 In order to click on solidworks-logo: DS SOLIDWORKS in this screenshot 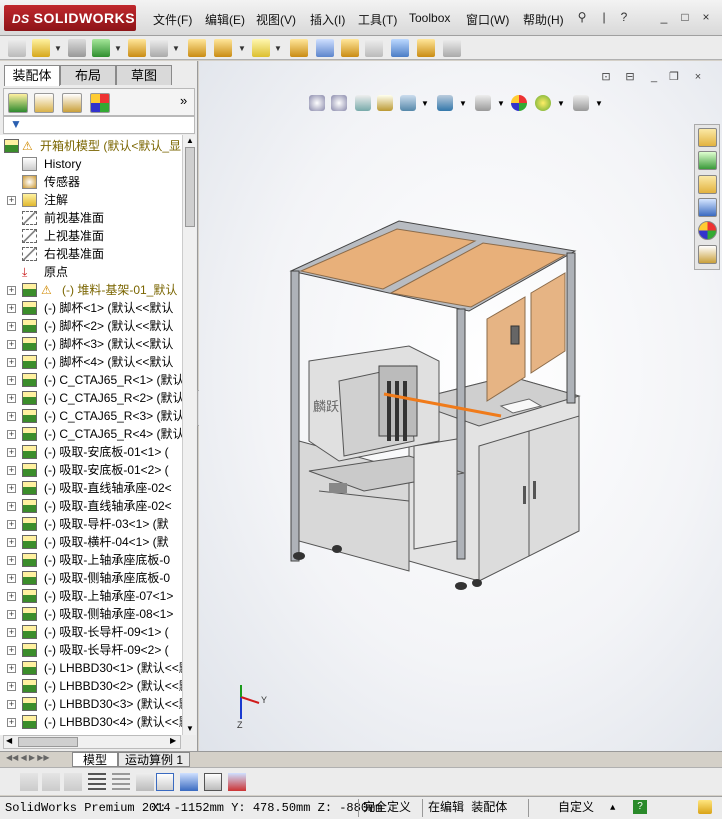, I will do `click(70, 18)`.